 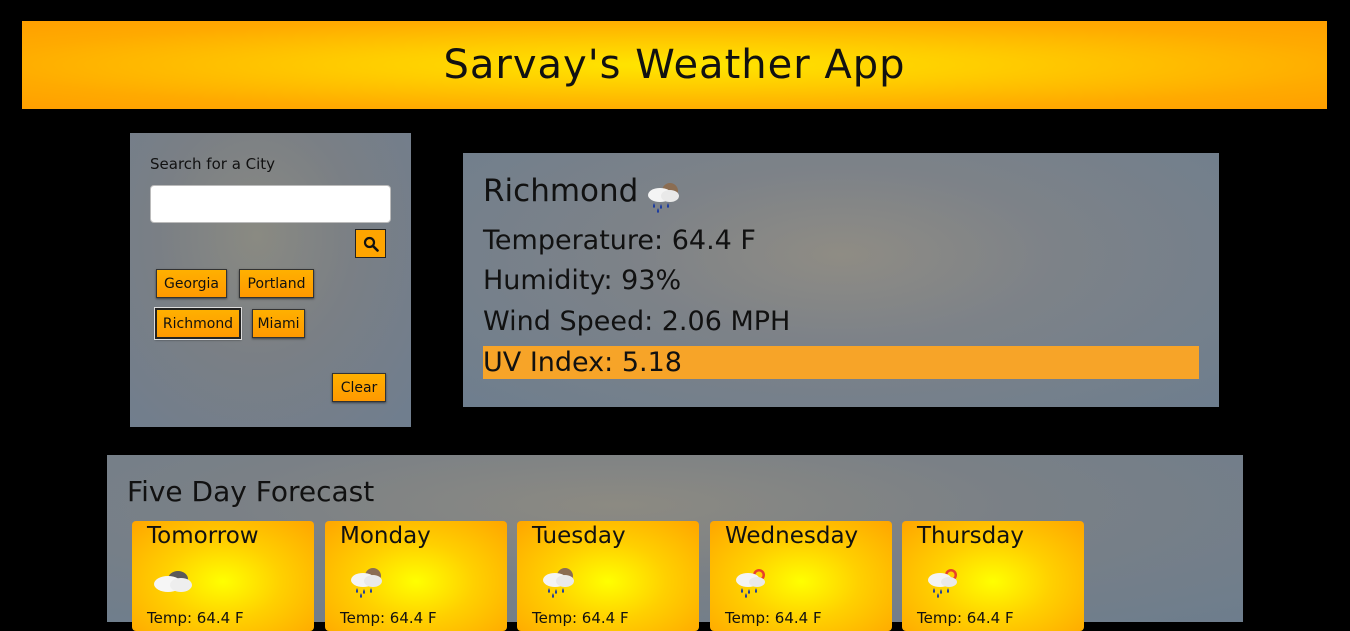 What do you see at coordinates (582, 280) in the screenshot?
I see `current-humidity: Humidity: 93%` at bounding box center [582, 280].